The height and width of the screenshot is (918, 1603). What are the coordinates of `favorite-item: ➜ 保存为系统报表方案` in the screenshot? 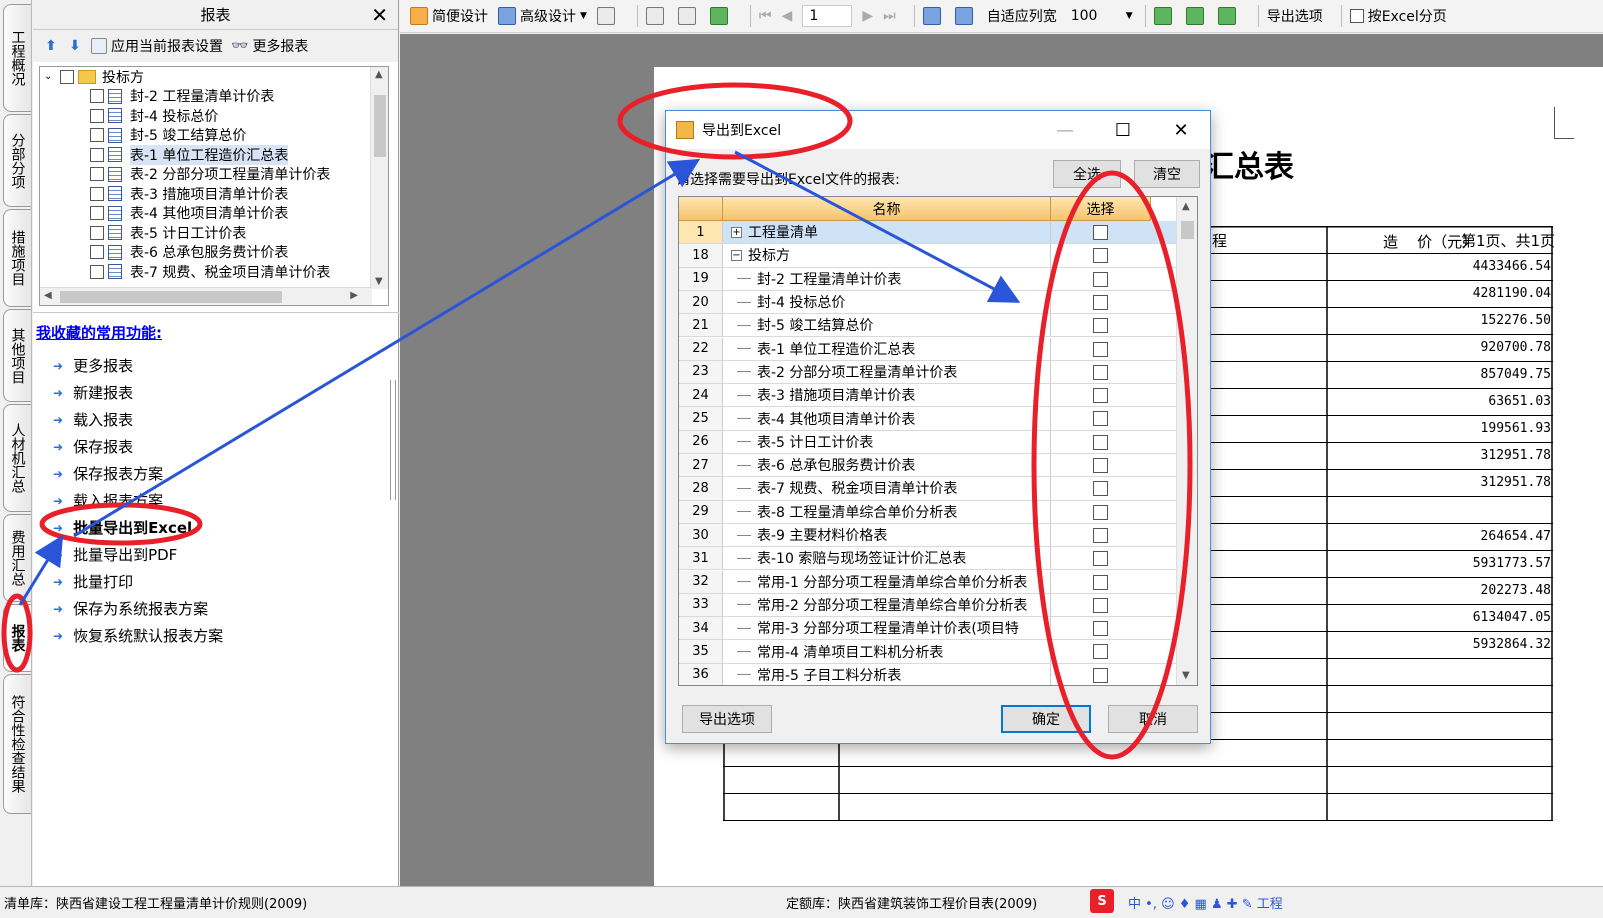 It's located at (138, 608).